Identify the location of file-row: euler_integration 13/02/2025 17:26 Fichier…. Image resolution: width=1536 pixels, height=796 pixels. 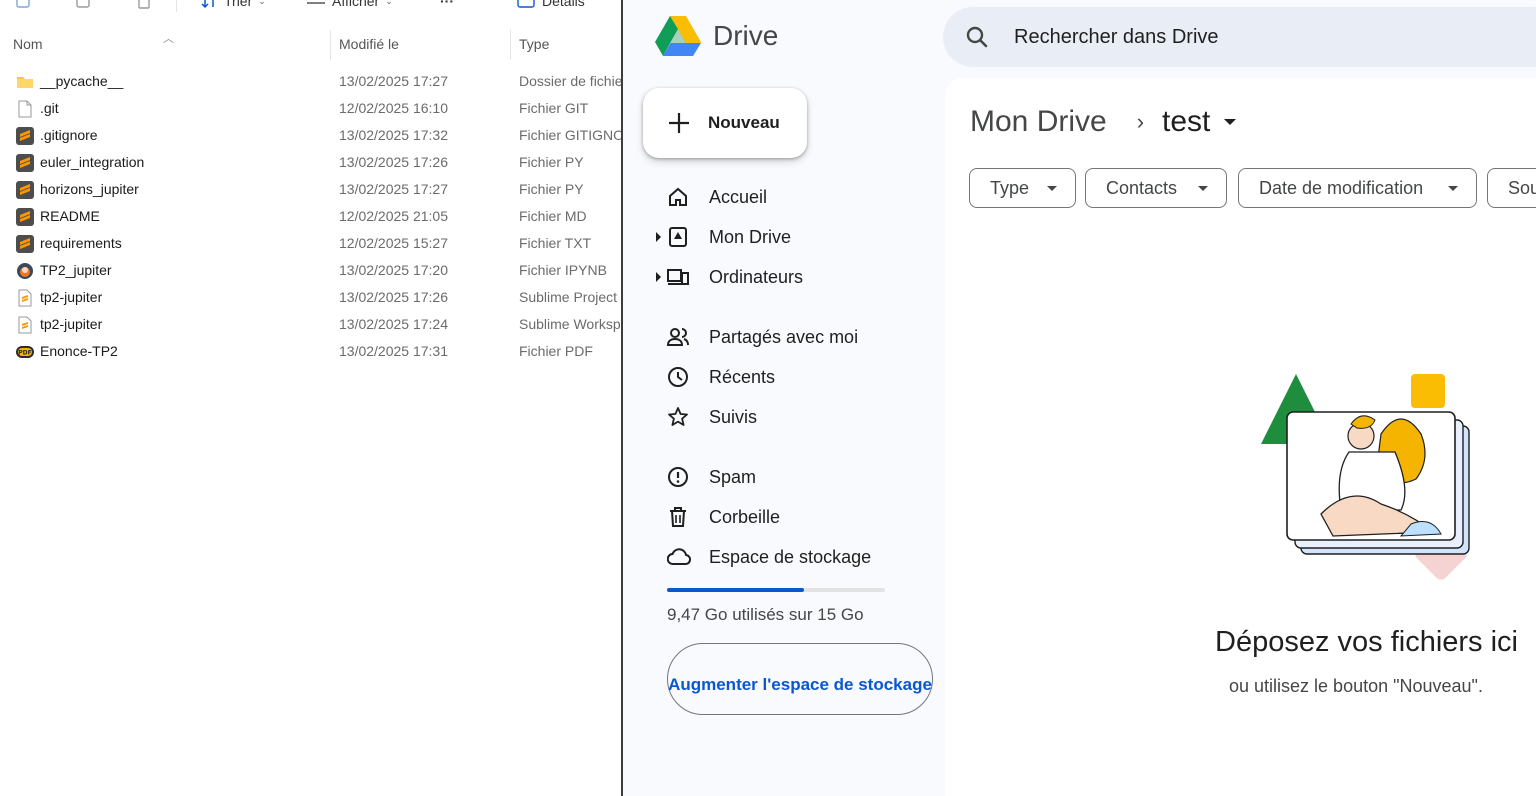
(310, 163).